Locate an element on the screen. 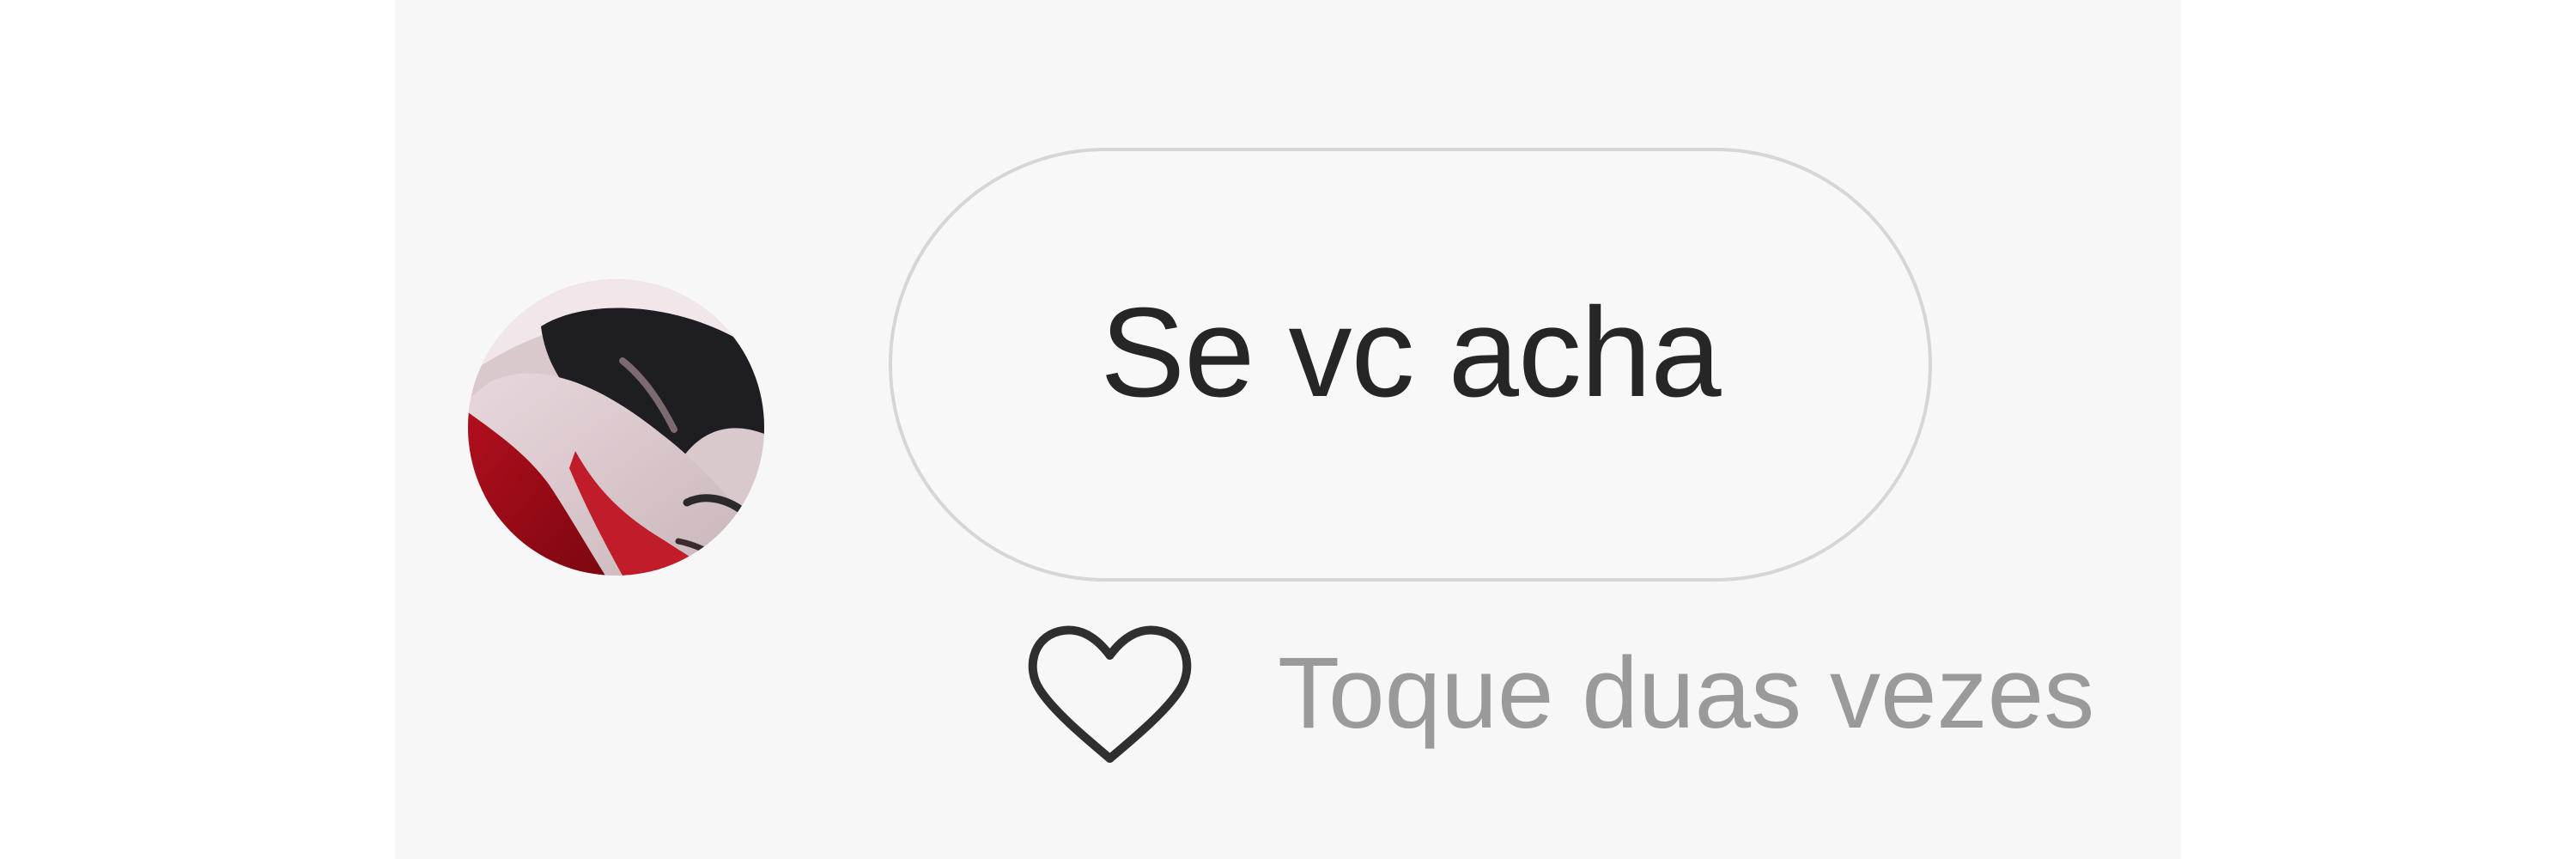 The width and height of the screenshot is (2576, 859). profile-photo-avatar is located at coordinates (616, 427).